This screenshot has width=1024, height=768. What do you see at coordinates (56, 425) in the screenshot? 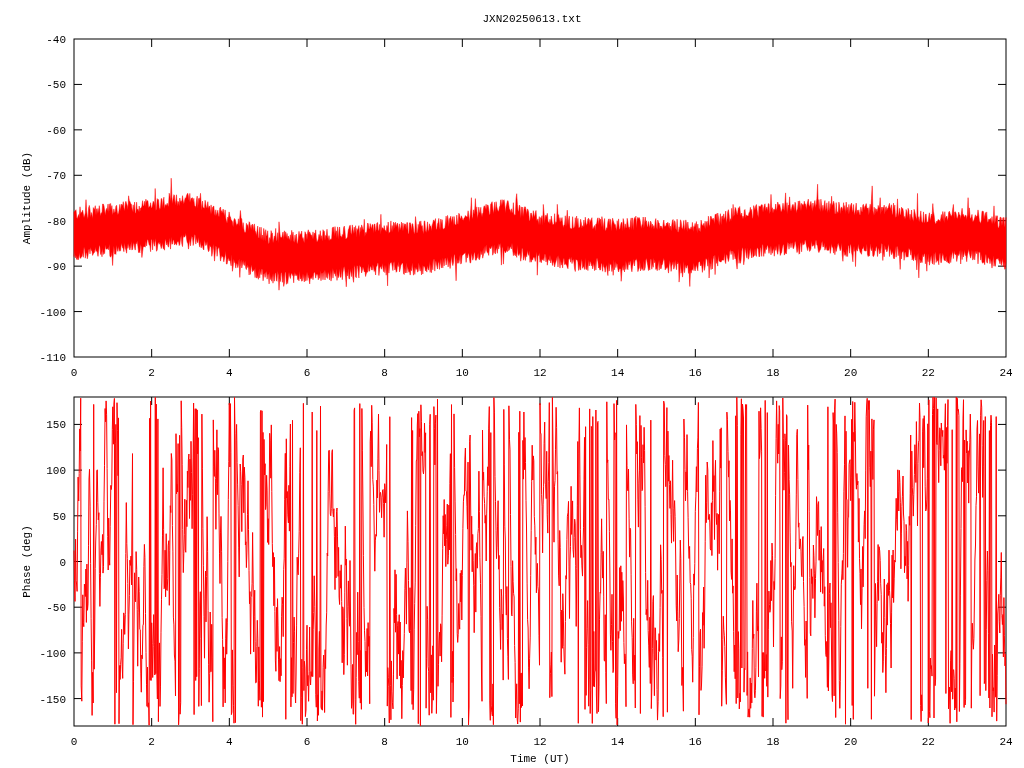
I see `axis-tick-label: 150` at bounding box center [56, 425].